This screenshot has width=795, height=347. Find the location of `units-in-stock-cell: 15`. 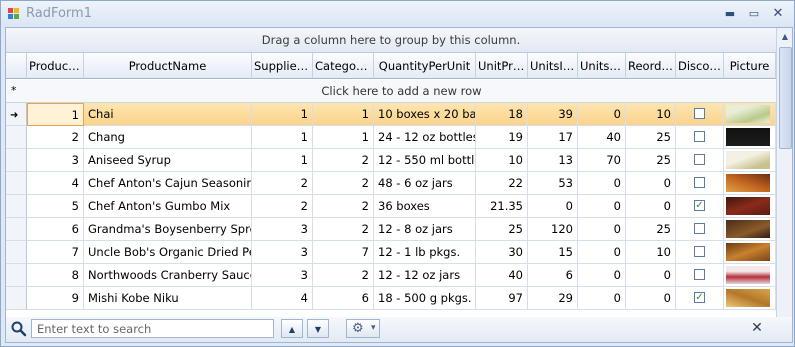

units-in-stock-cell: 15 is located at coordinates (553, 252).